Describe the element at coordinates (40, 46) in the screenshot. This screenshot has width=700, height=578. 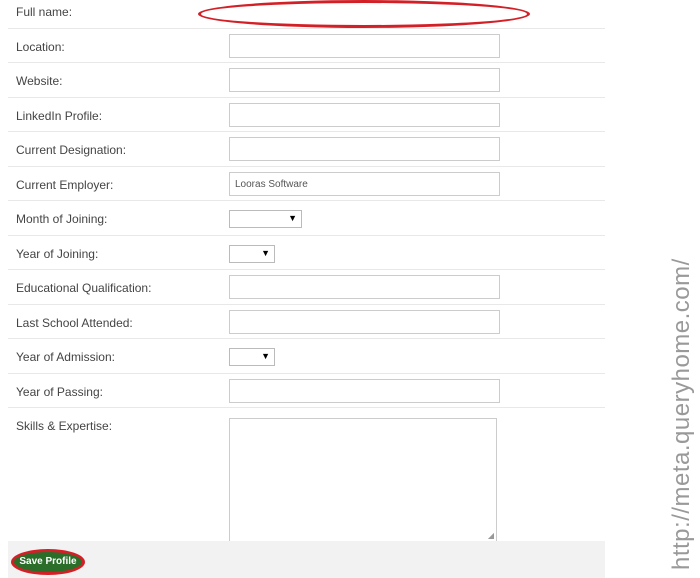
I see `field-label: Location:` at that location.